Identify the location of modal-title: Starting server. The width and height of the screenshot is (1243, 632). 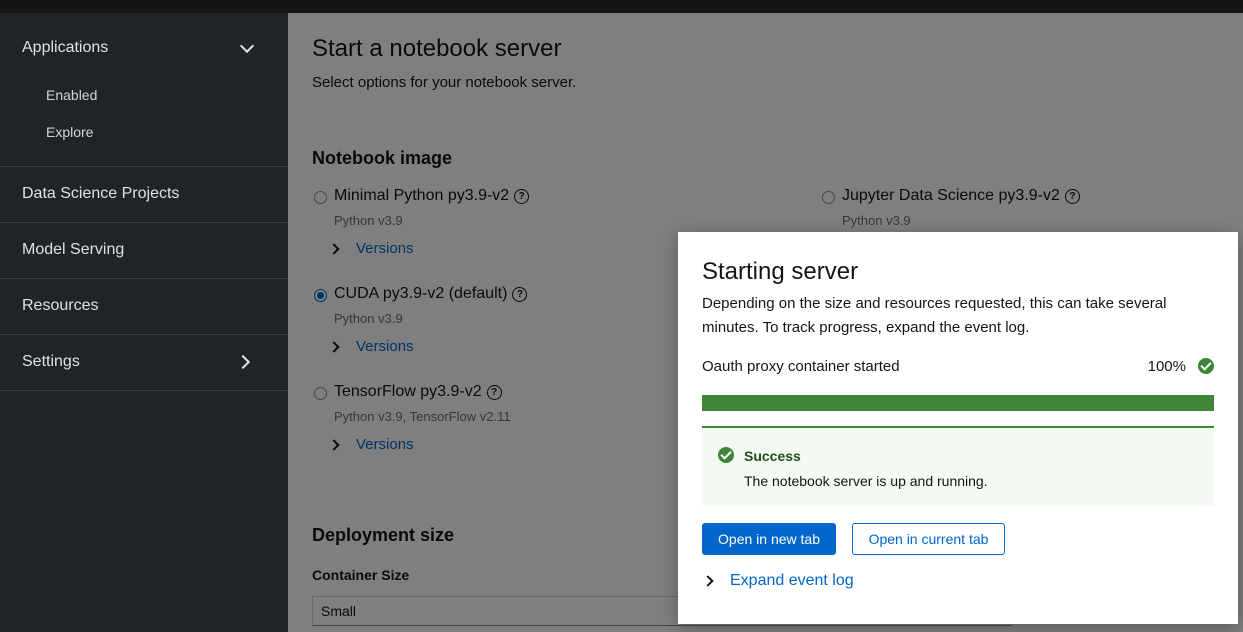
(780, 271).